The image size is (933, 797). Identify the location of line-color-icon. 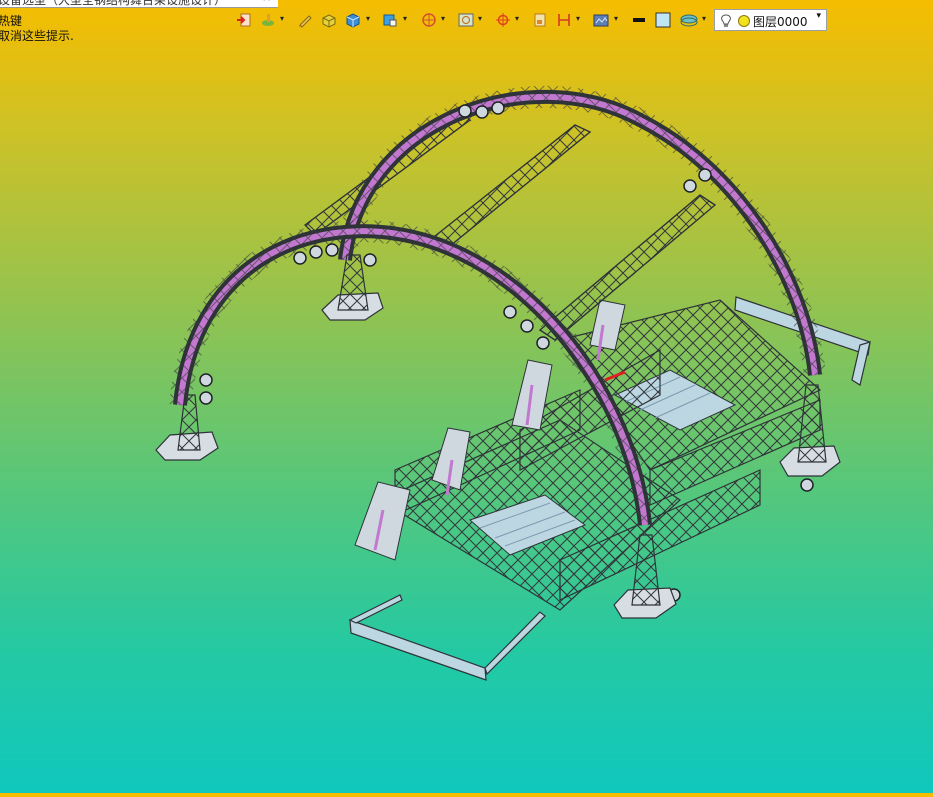
(639, 20).